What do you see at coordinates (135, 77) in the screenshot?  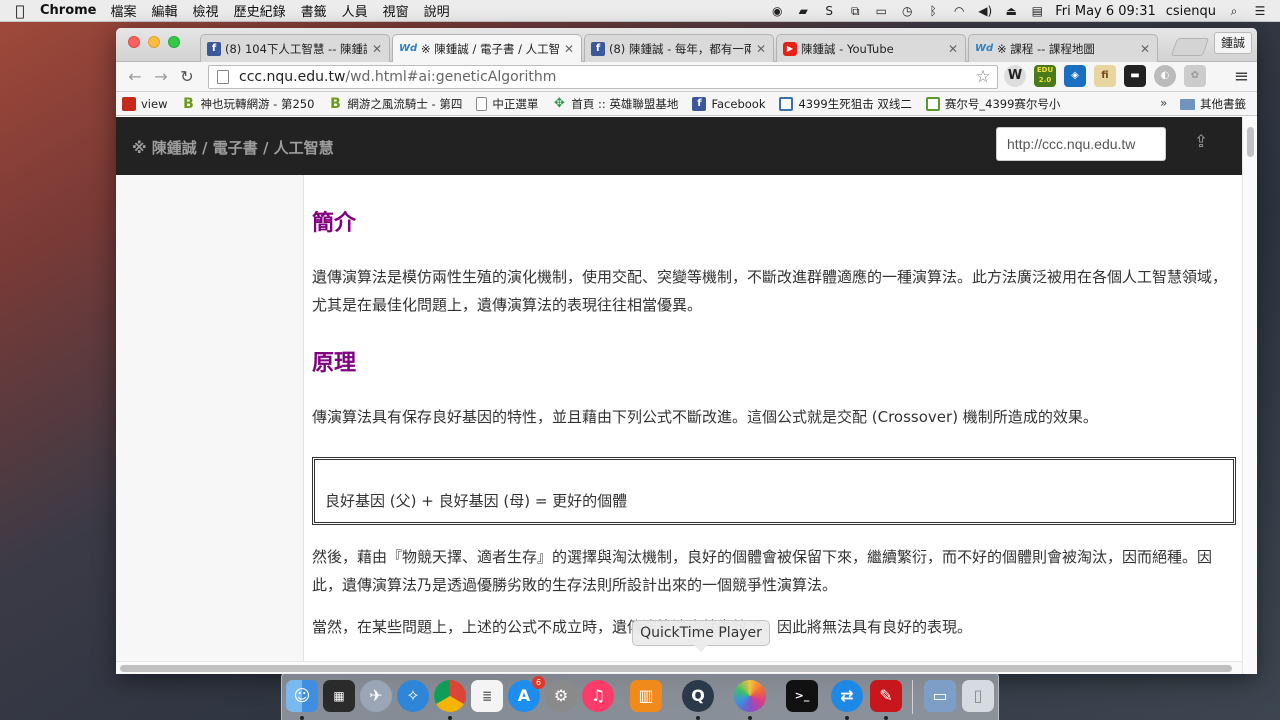 I see `back-arrow-icon: ←` at bounding box center [135, 77].